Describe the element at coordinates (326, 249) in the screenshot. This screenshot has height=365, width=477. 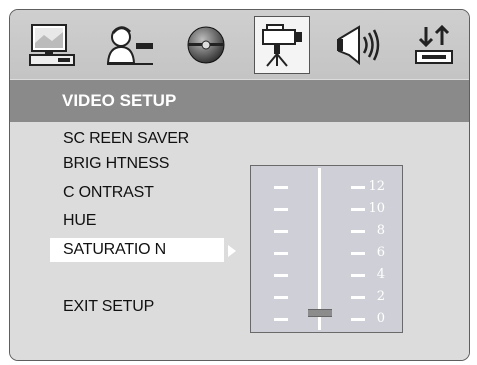
I see `saturation-slider: 12 10 8 6 4 2 0` at that location.